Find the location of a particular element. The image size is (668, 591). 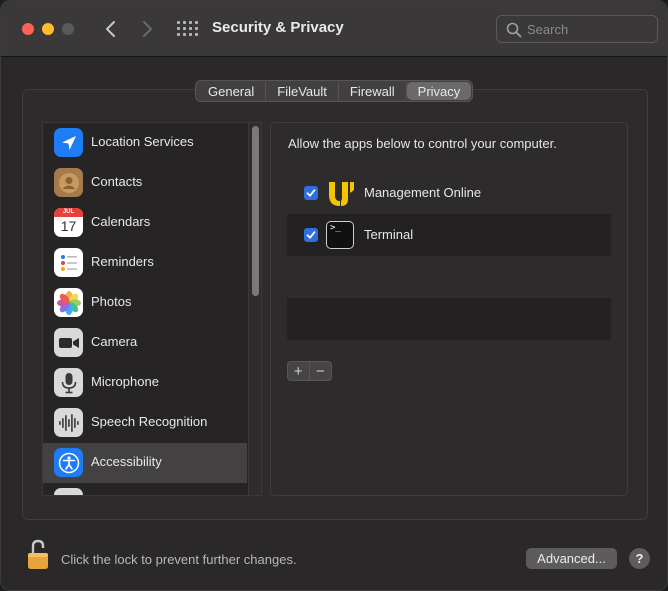

help-button: ? is located at coordinates (639, 558).